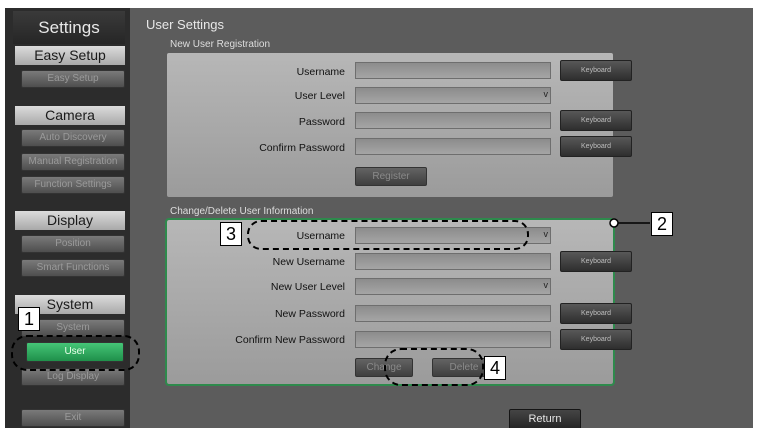 This screenshot has width=759, height=431. Describe the element at coordinates (384, 367) in the screenshot. I see `change-button: Change` at that location.